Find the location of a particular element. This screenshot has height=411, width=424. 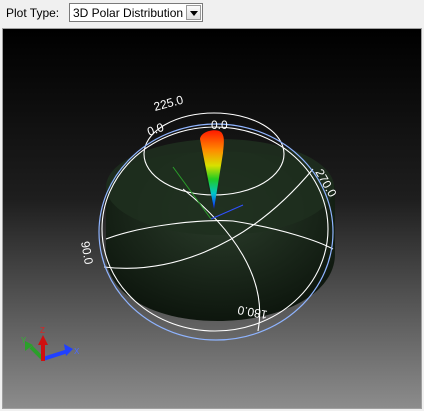

dropdown-button is located at coordinates (193, 12).